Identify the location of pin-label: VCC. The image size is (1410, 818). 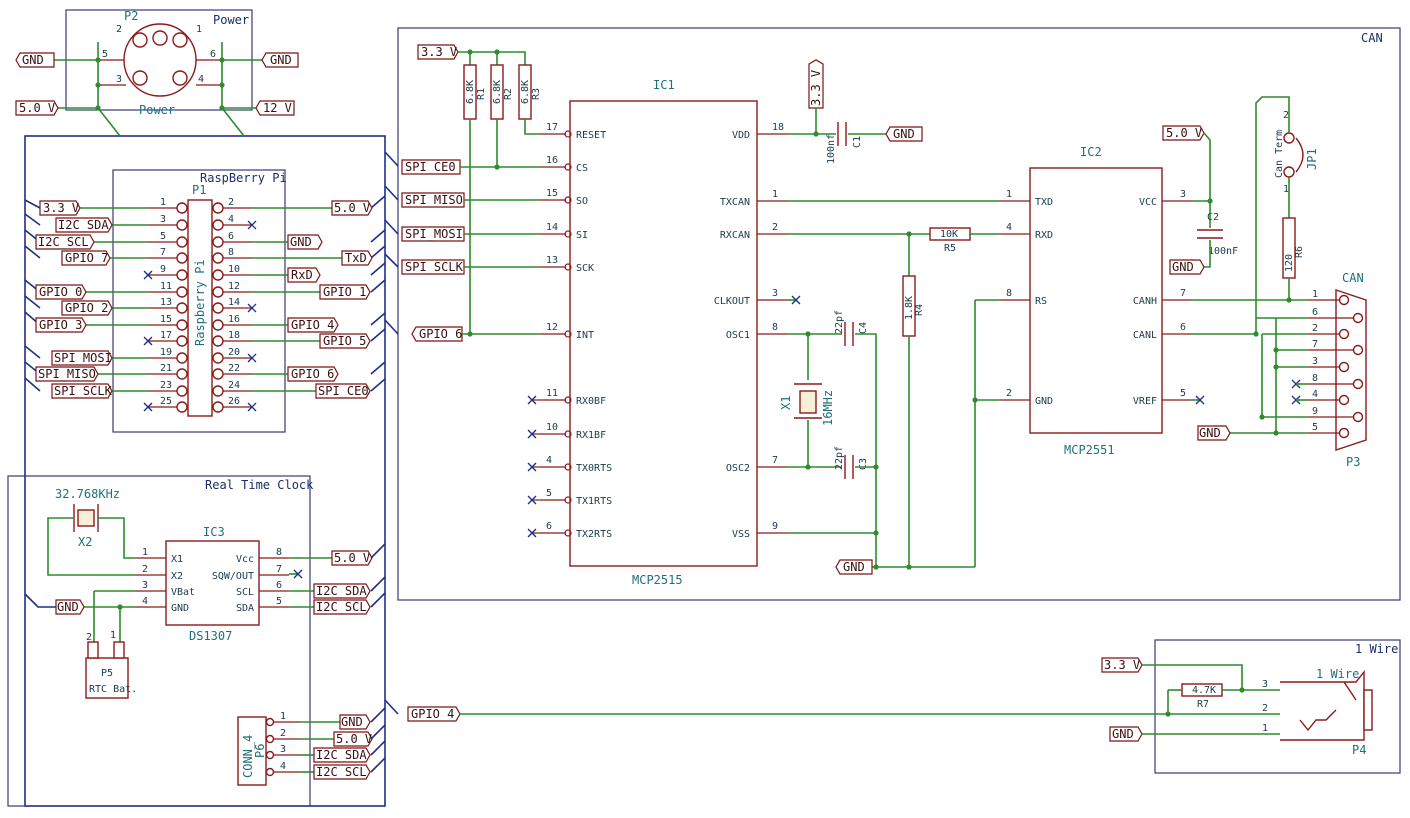
(1148, 202).